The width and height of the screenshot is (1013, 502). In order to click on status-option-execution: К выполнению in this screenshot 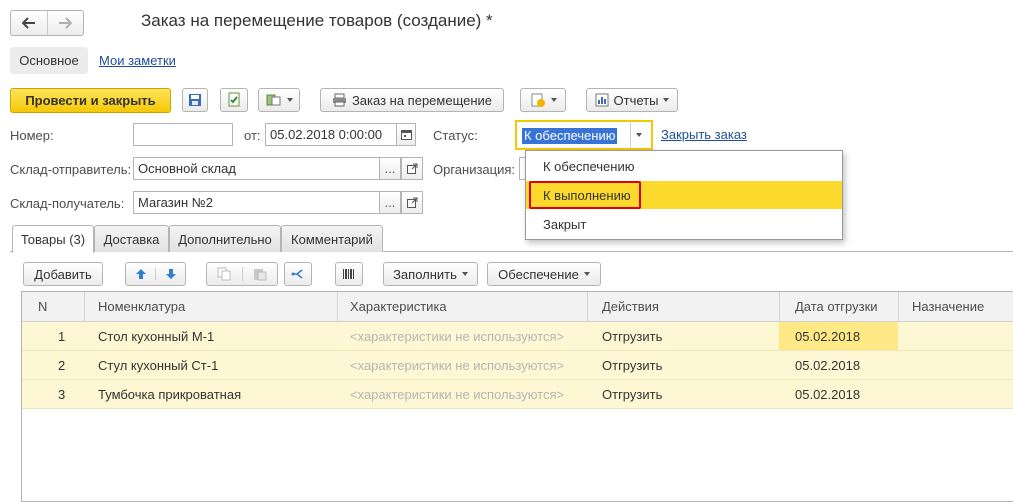, I will do `click(684, 195)`.